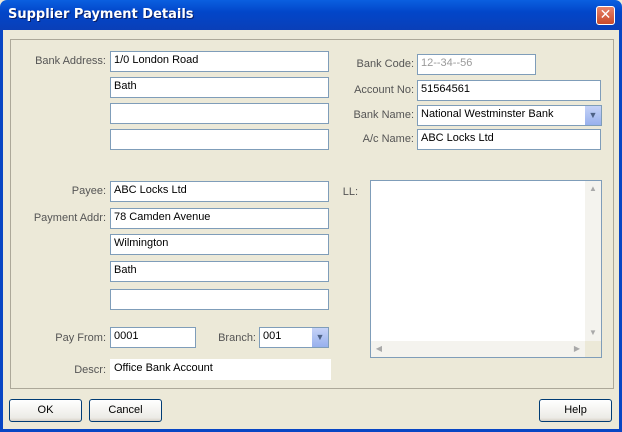 This screenshot has height=432, width=622. Describe the element at coordinates (577, 349) in the screenshot. I see `scroll-right-icon: ▶` at that location.